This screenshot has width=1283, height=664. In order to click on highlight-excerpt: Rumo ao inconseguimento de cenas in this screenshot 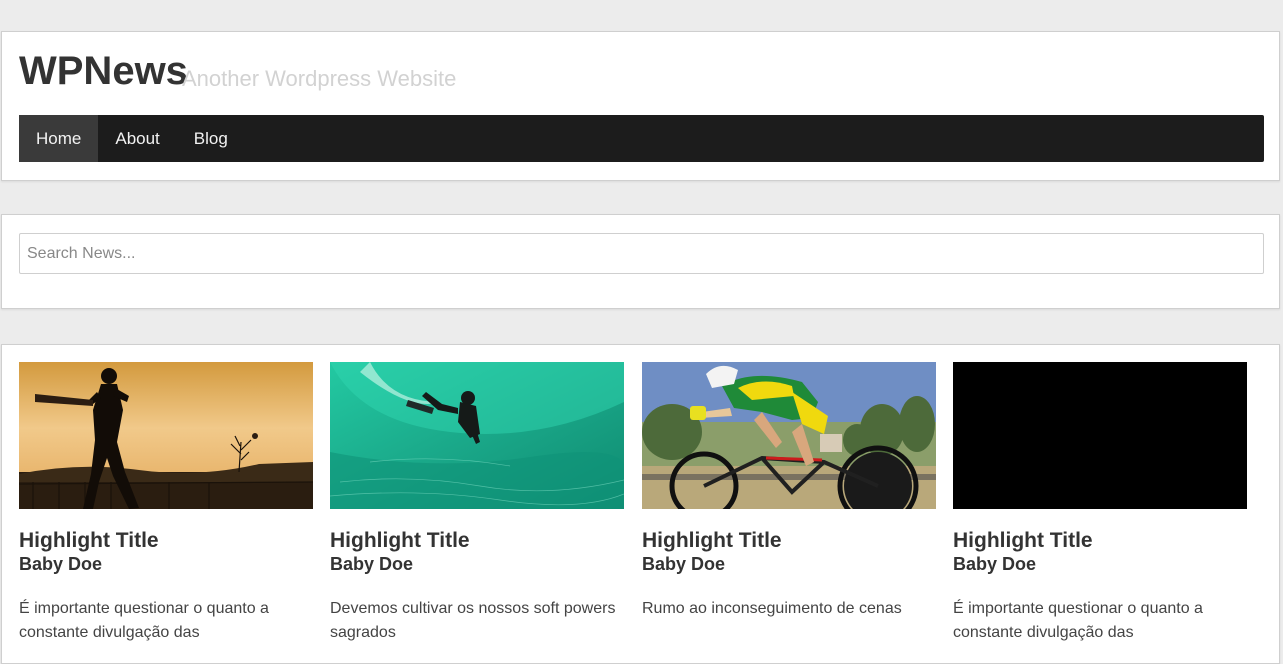, I will do `click(772, 608)`.